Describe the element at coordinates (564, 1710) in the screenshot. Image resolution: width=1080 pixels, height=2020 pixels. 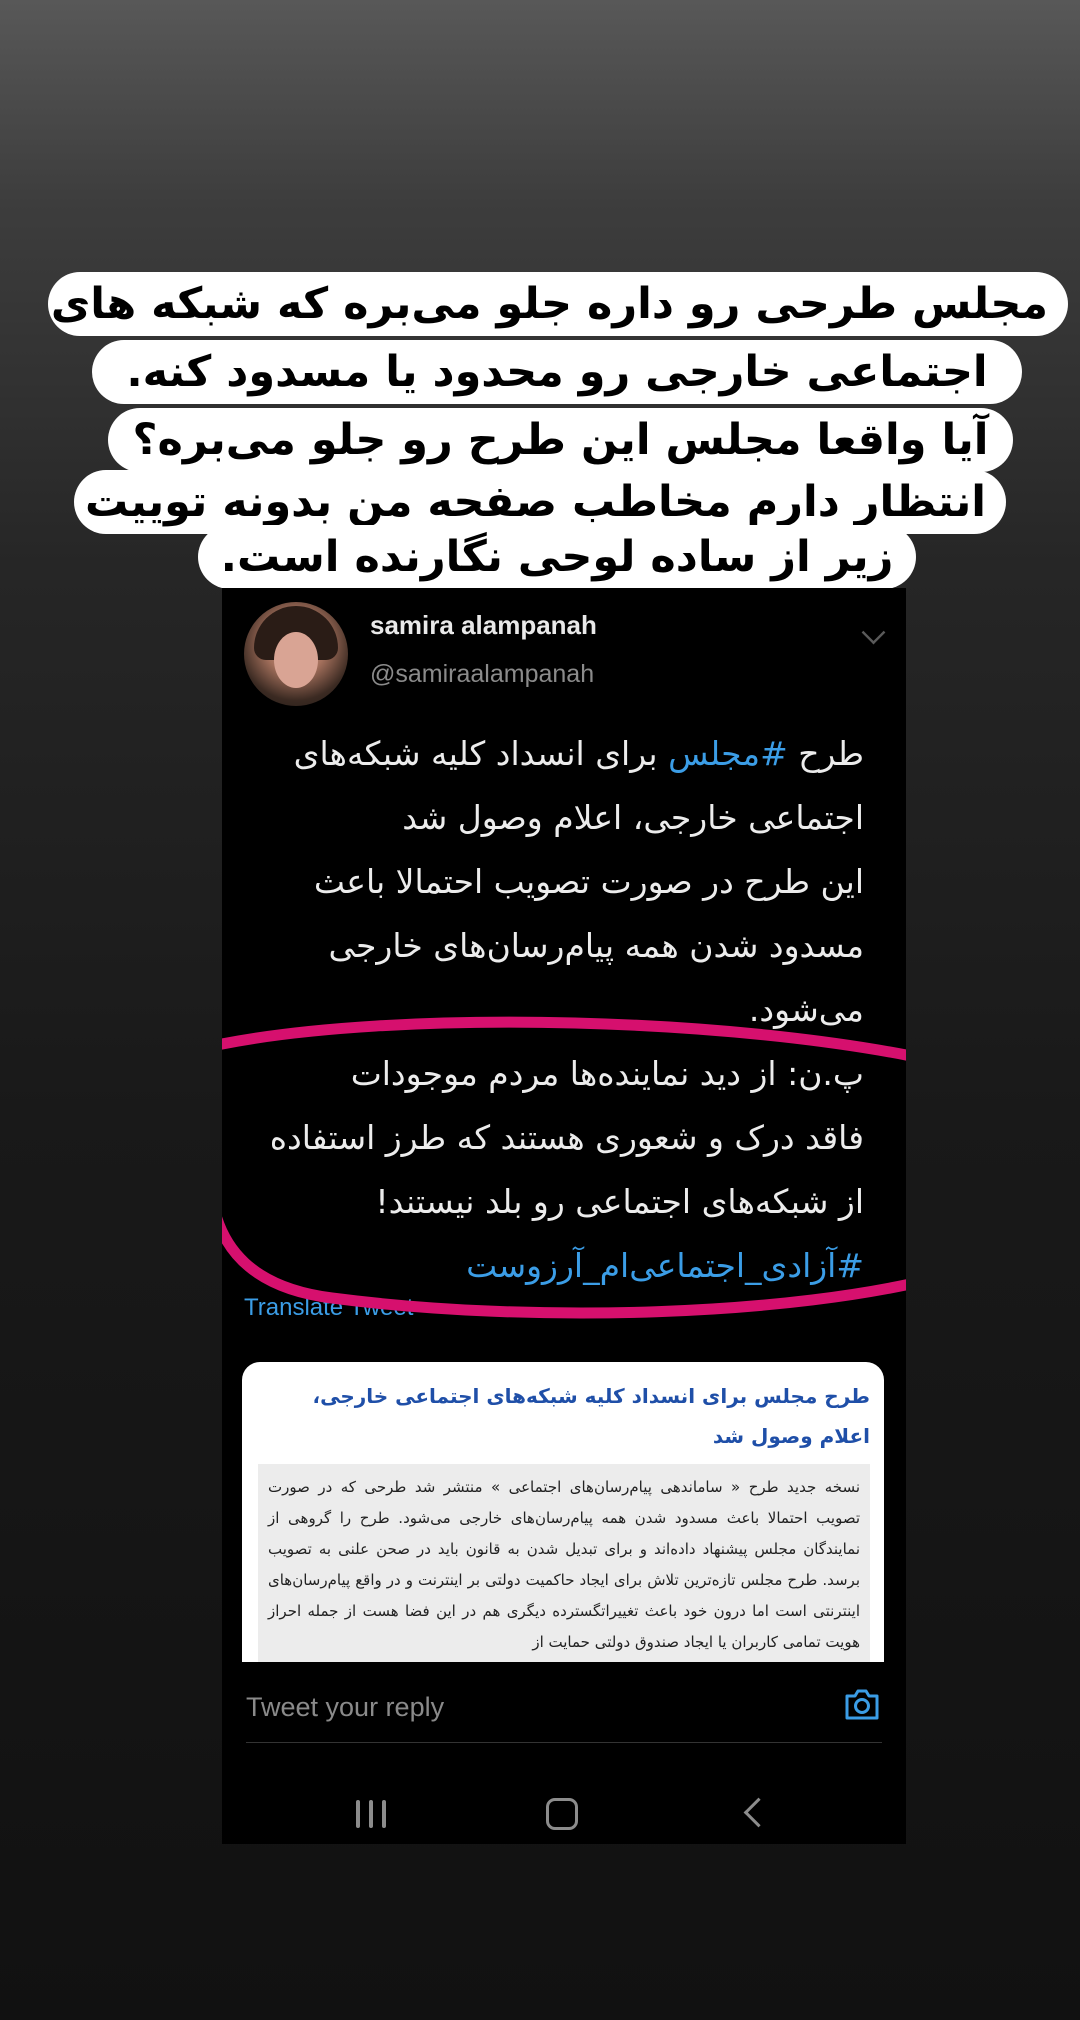
I see `reply-bar: Tweet your reply` at that location.